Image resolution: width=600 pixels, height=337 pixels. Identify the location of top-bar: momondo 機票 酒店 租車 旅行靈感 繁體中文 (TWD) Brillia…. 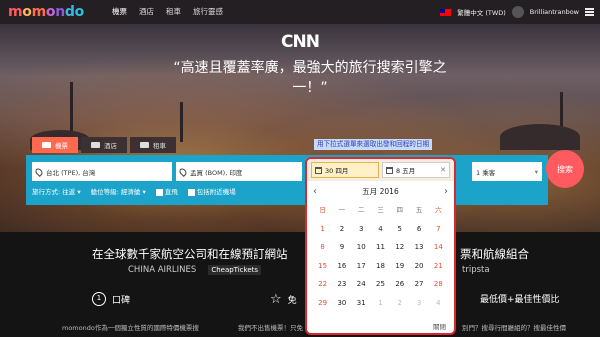
(300, 13).